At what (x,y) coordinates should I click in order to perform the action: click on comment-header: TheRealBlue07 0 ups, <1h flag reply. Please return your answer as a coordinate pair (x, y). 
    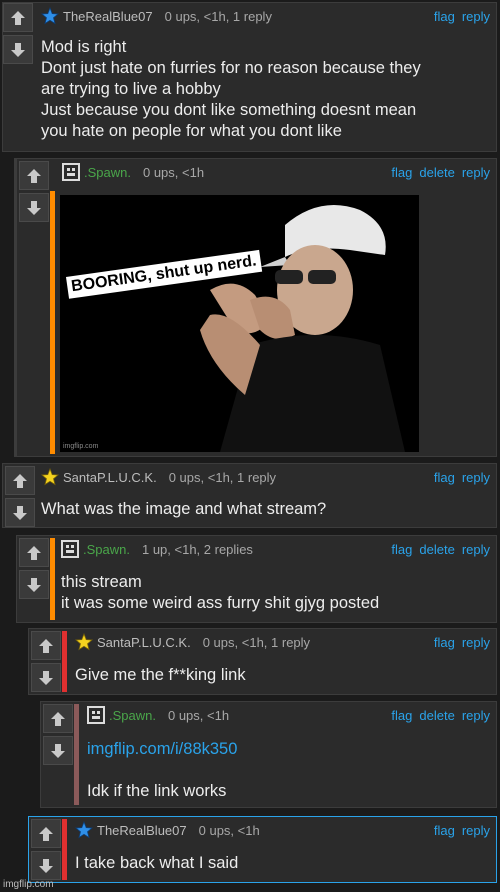
    Looking at the image, I should click on (282, 830).